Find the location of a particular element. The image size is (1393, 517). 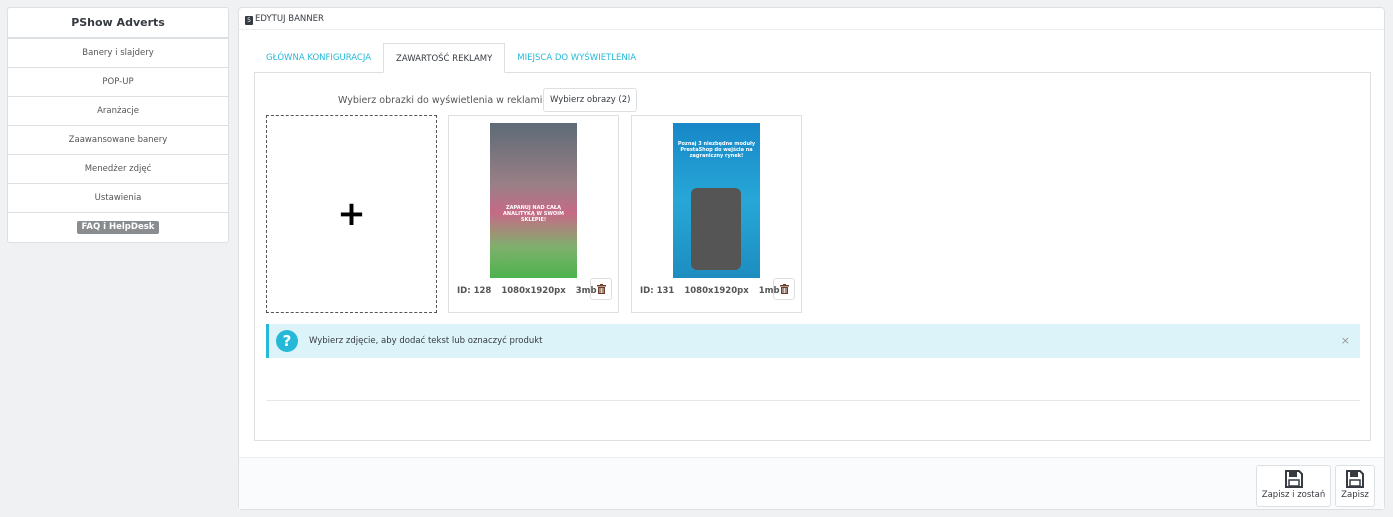

sidebar-item-faq: FAQ i HelpDesk is located at coordinates (118, 227).